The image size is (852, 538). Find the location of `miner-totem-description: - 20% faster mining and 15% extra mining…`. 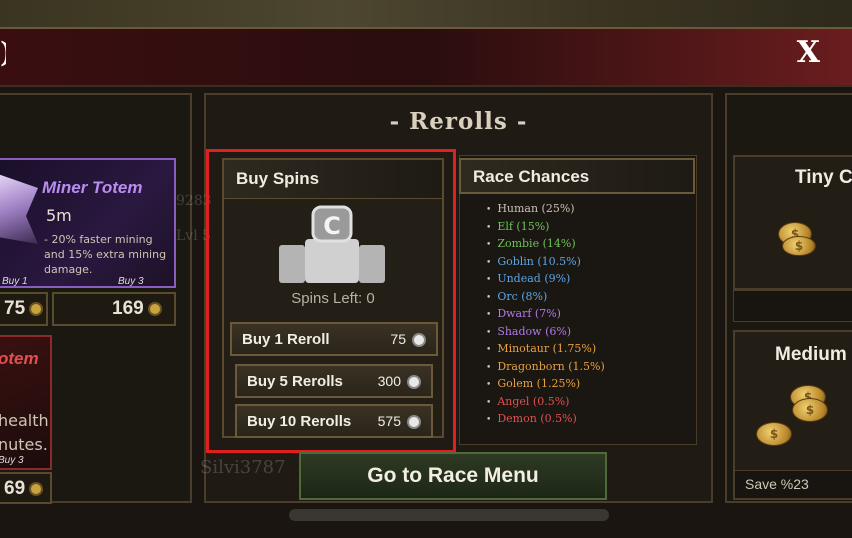

miner-totem-description: - 20% faster mining and 15% extra mining… is located at coordinates (105, 254).